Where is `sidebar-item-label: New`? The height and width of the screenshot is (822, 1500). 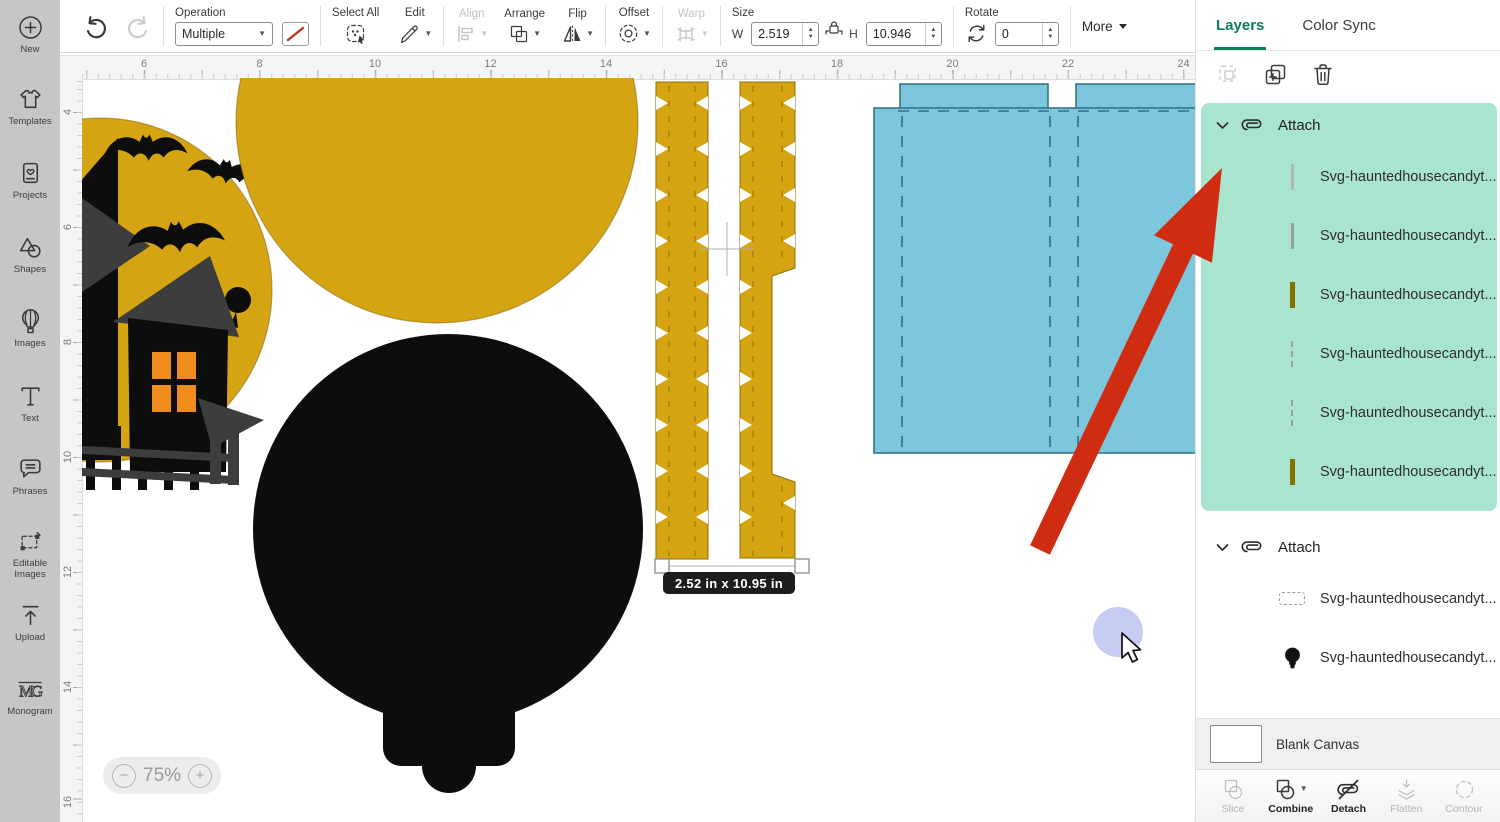 sidebar-item-label: New is located at coordinates (30, 49).